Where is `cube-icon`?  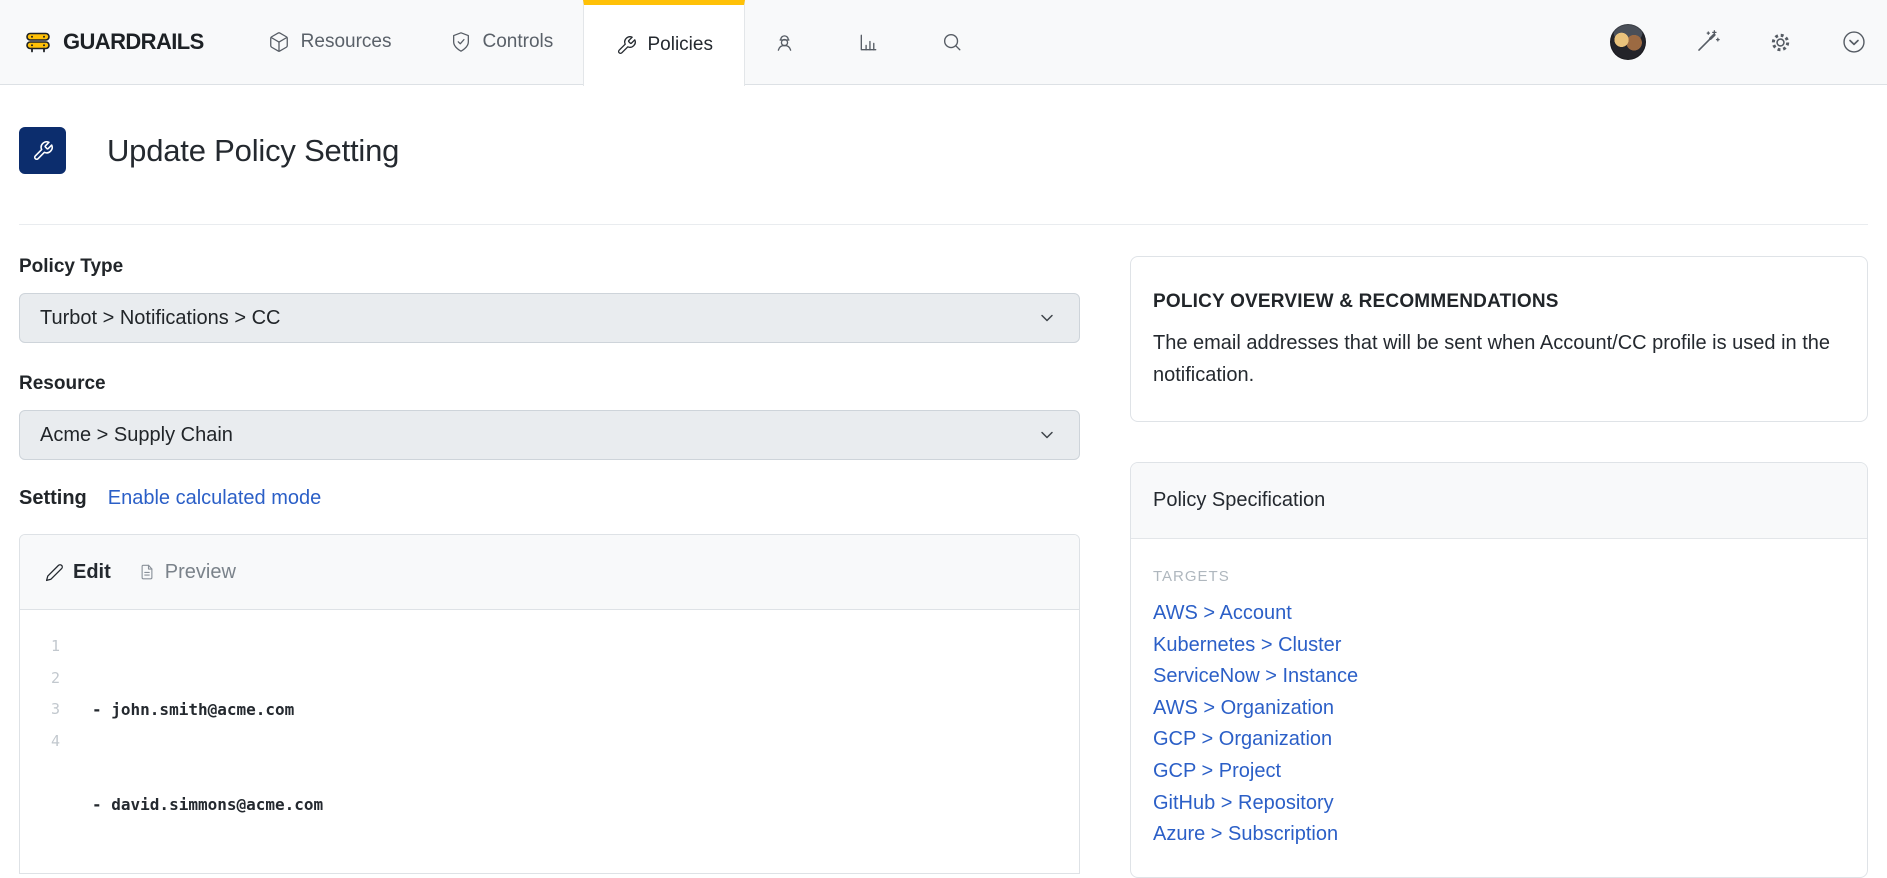 cube-icon is located at coordinates (279, 42).